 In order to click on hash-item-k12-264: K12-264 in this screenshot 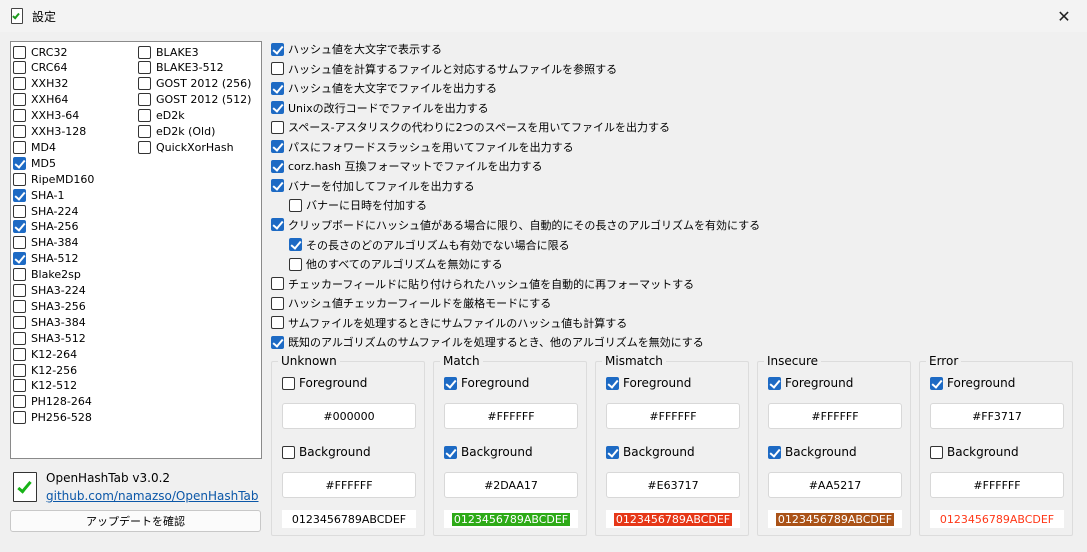, I will do `click(45, 354)`.